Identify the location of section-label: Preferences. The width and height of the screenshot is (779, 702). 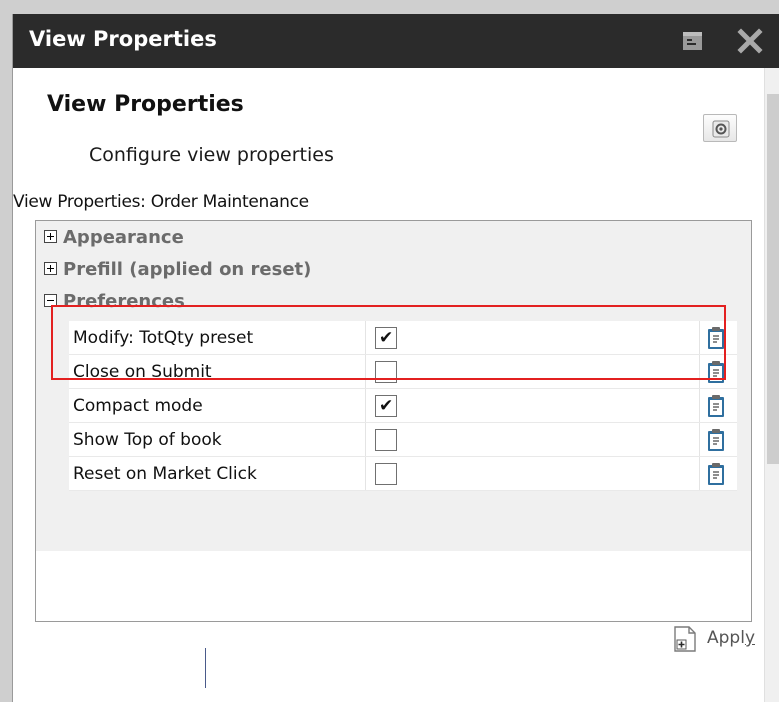
(124, 301).